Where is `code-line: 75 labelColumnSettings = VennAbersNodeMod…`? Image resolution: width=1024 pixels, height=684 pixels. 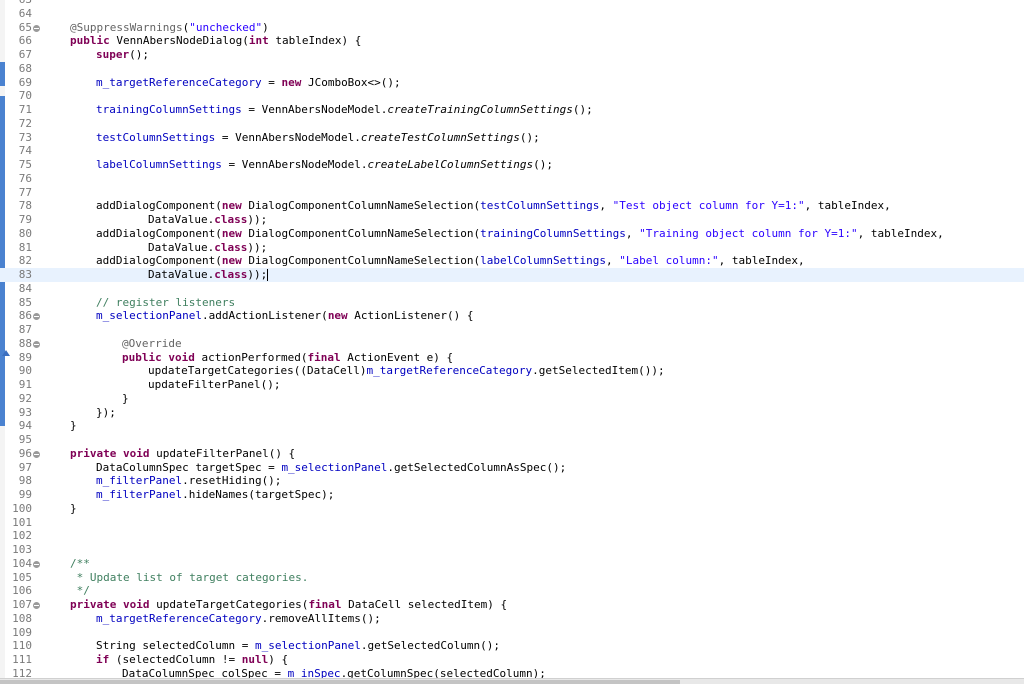 code-line: 75 labelColumnSettings = VennAbersNodeMod… is located at coordinates (512, 165).